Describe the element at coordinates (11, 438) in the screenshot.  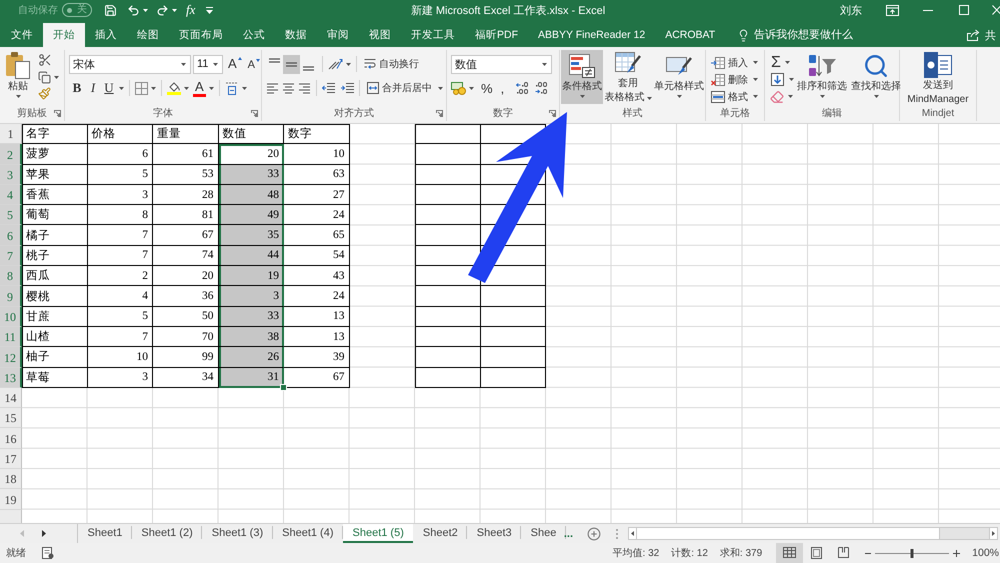
I see `row-number: 16` at that location.